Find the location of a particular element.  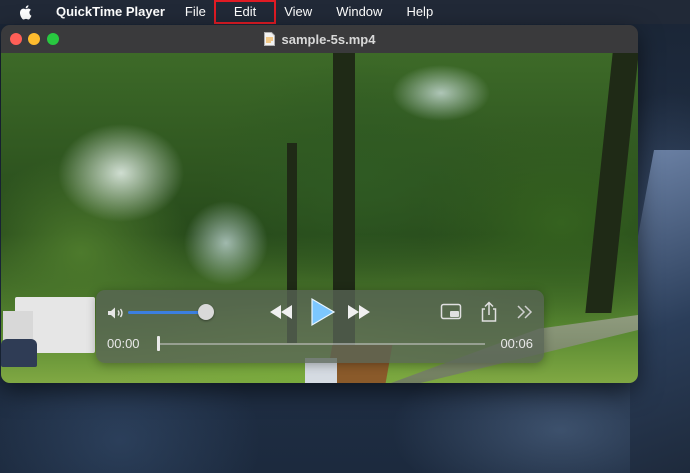

rewind-icon is located at coordinates (281, 312).